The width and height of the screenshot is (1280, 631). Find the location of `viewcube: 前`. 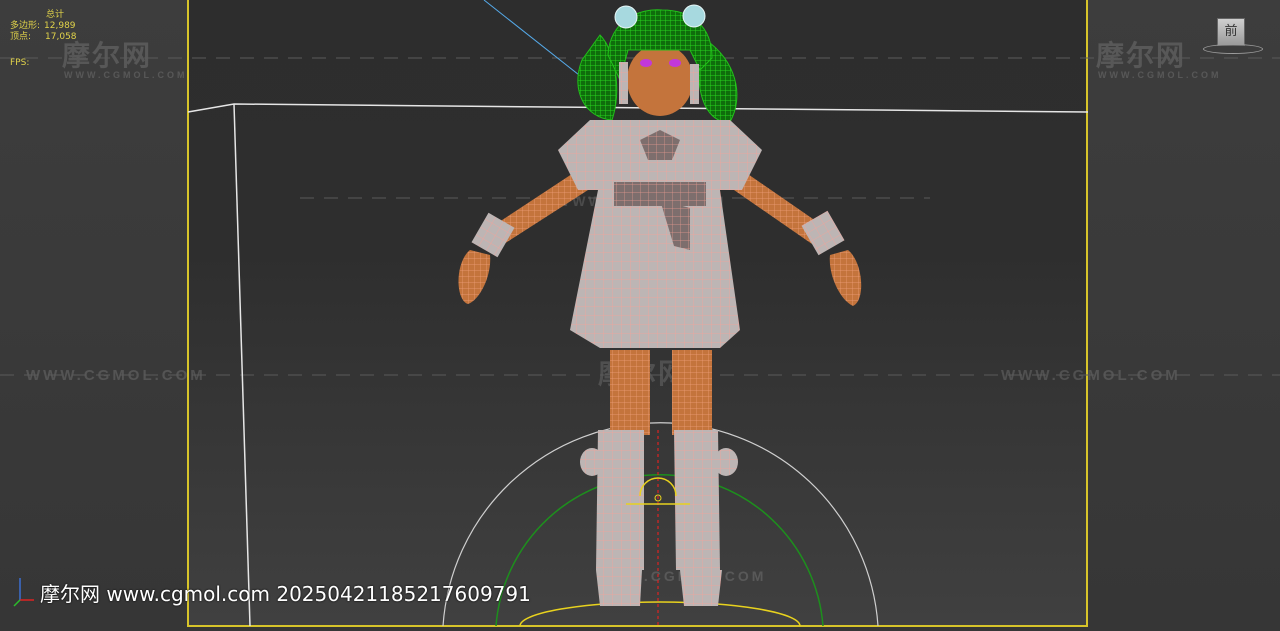

viewcube: 前 is located at coordinates (1235, 36).